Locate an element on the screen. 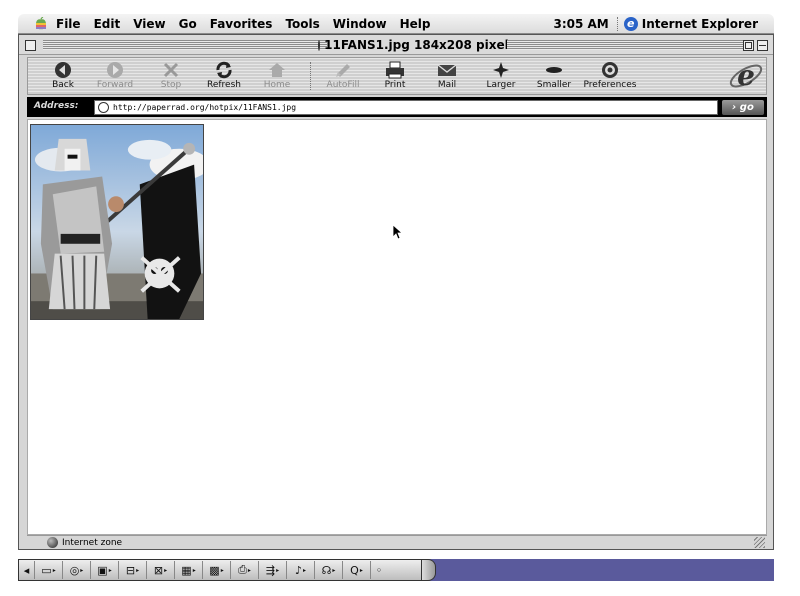 The height and width of the screenshot is (596, 800). internet-explorer-icon: e is located at coordinates (630, 23).